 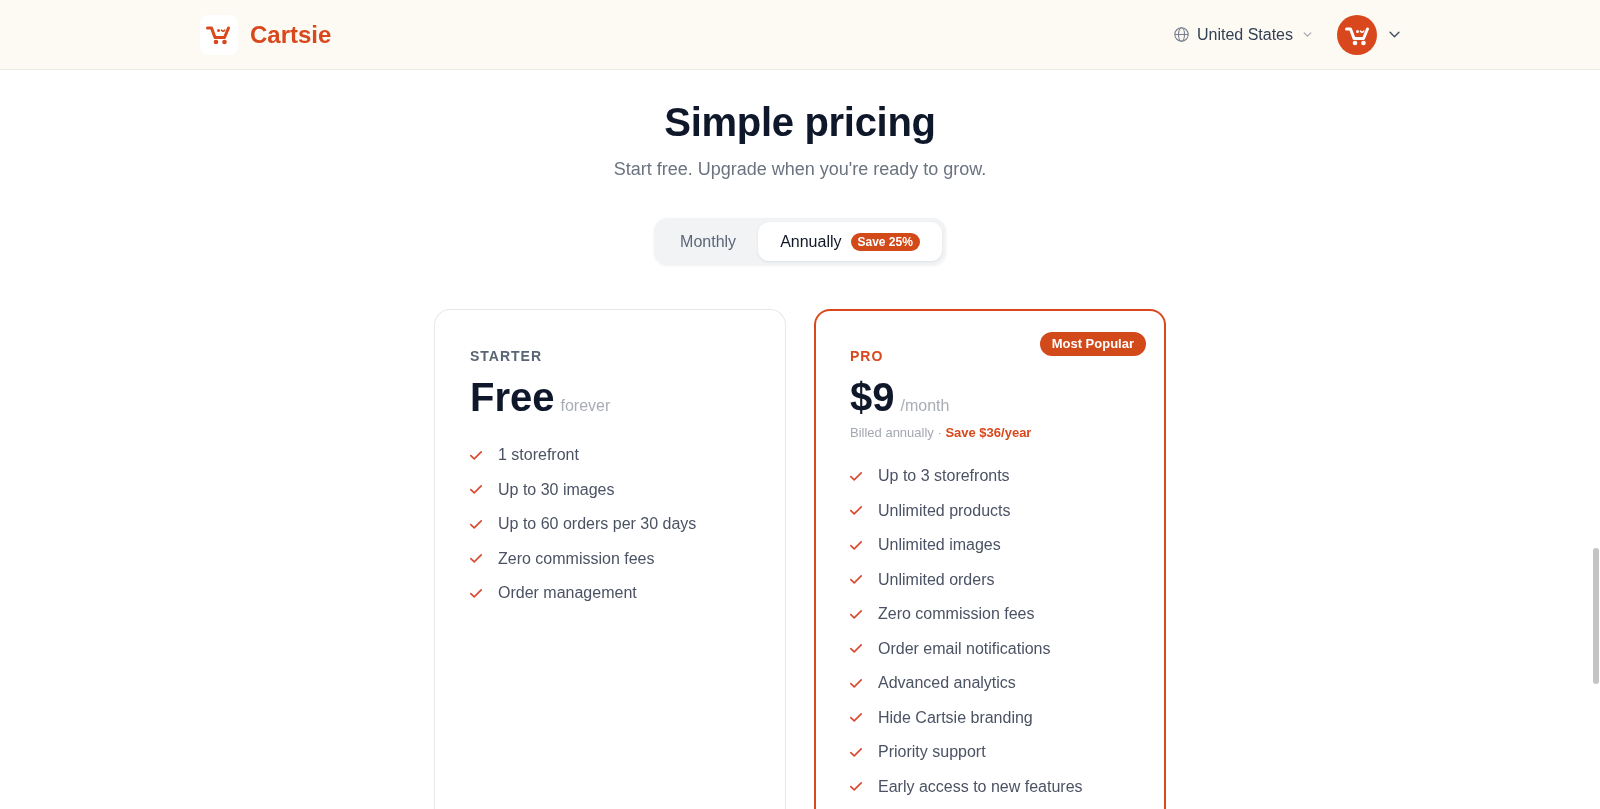 I want to click on feature-text: Unlimited orders, so click(x=936, y=579).